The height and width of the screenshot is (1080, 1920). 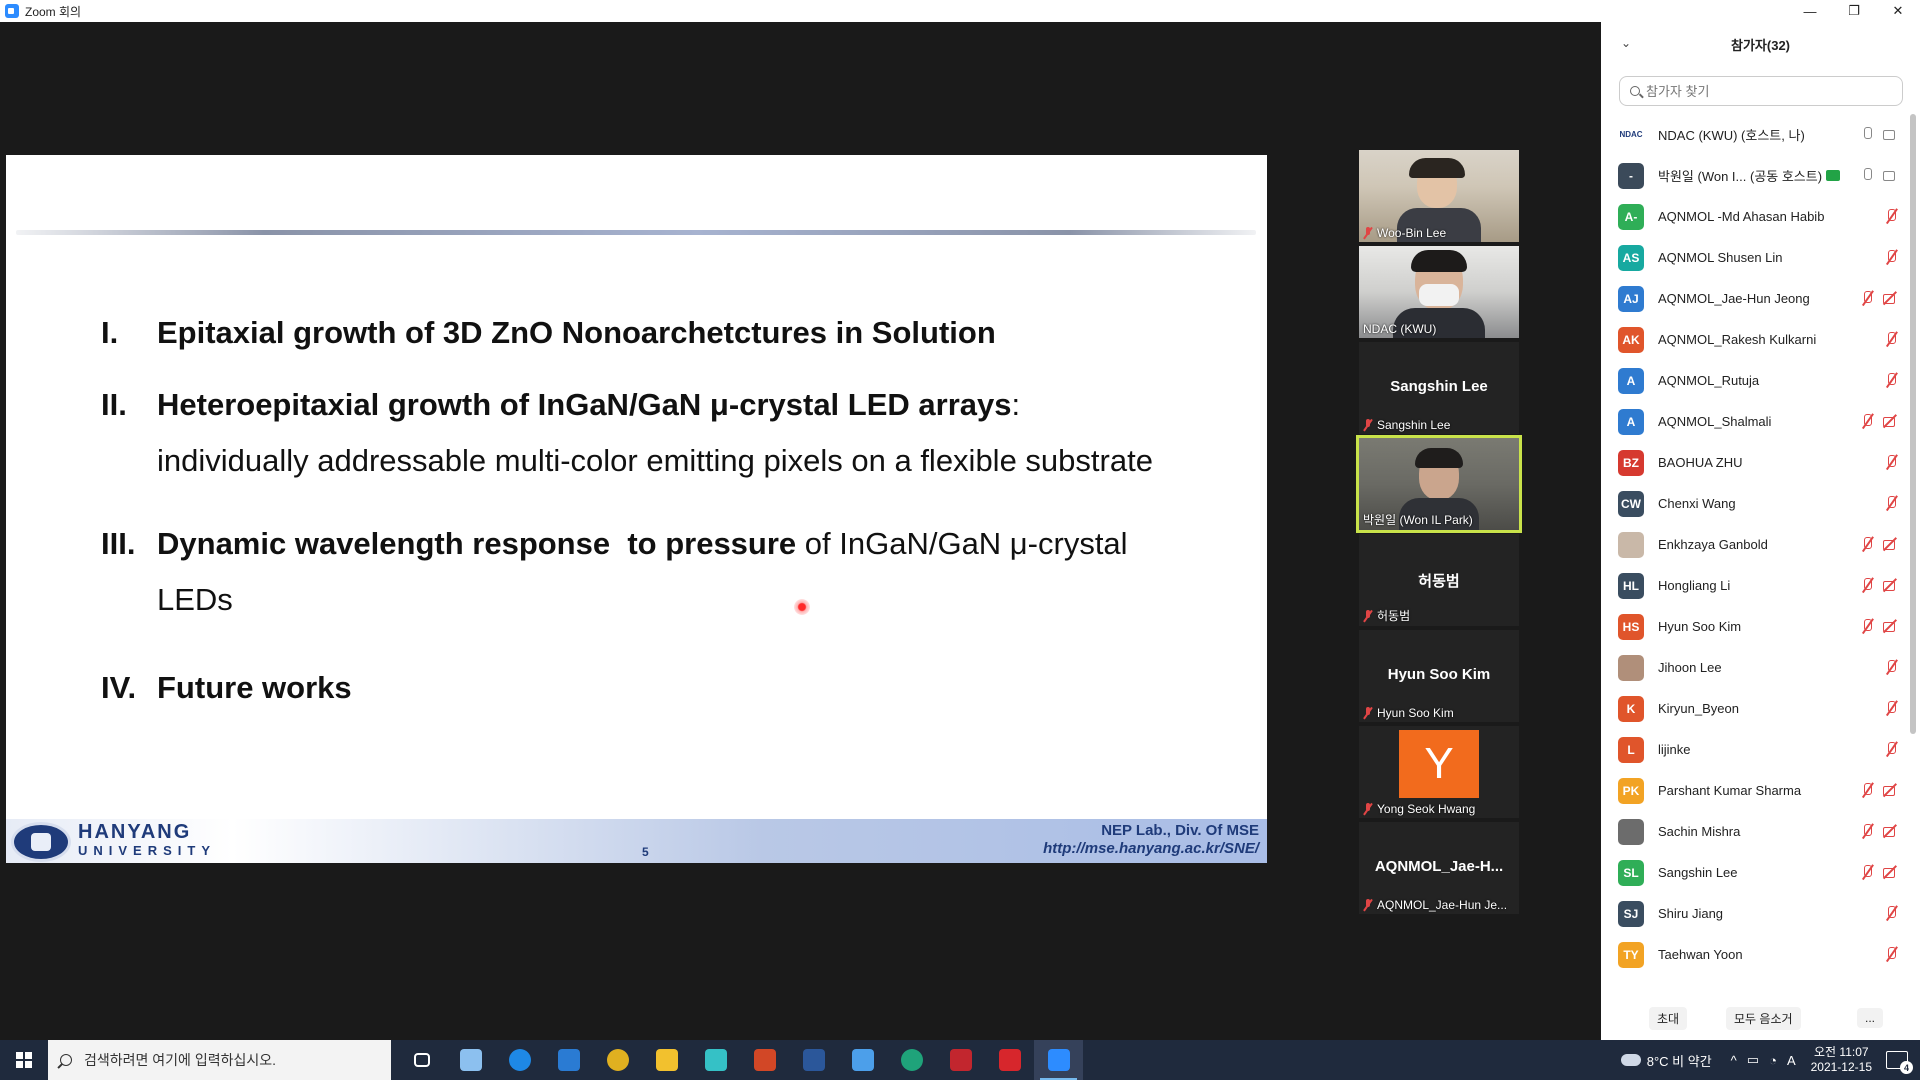 I want to click on network-icon: ◔, so click(x=1773, y=1060).